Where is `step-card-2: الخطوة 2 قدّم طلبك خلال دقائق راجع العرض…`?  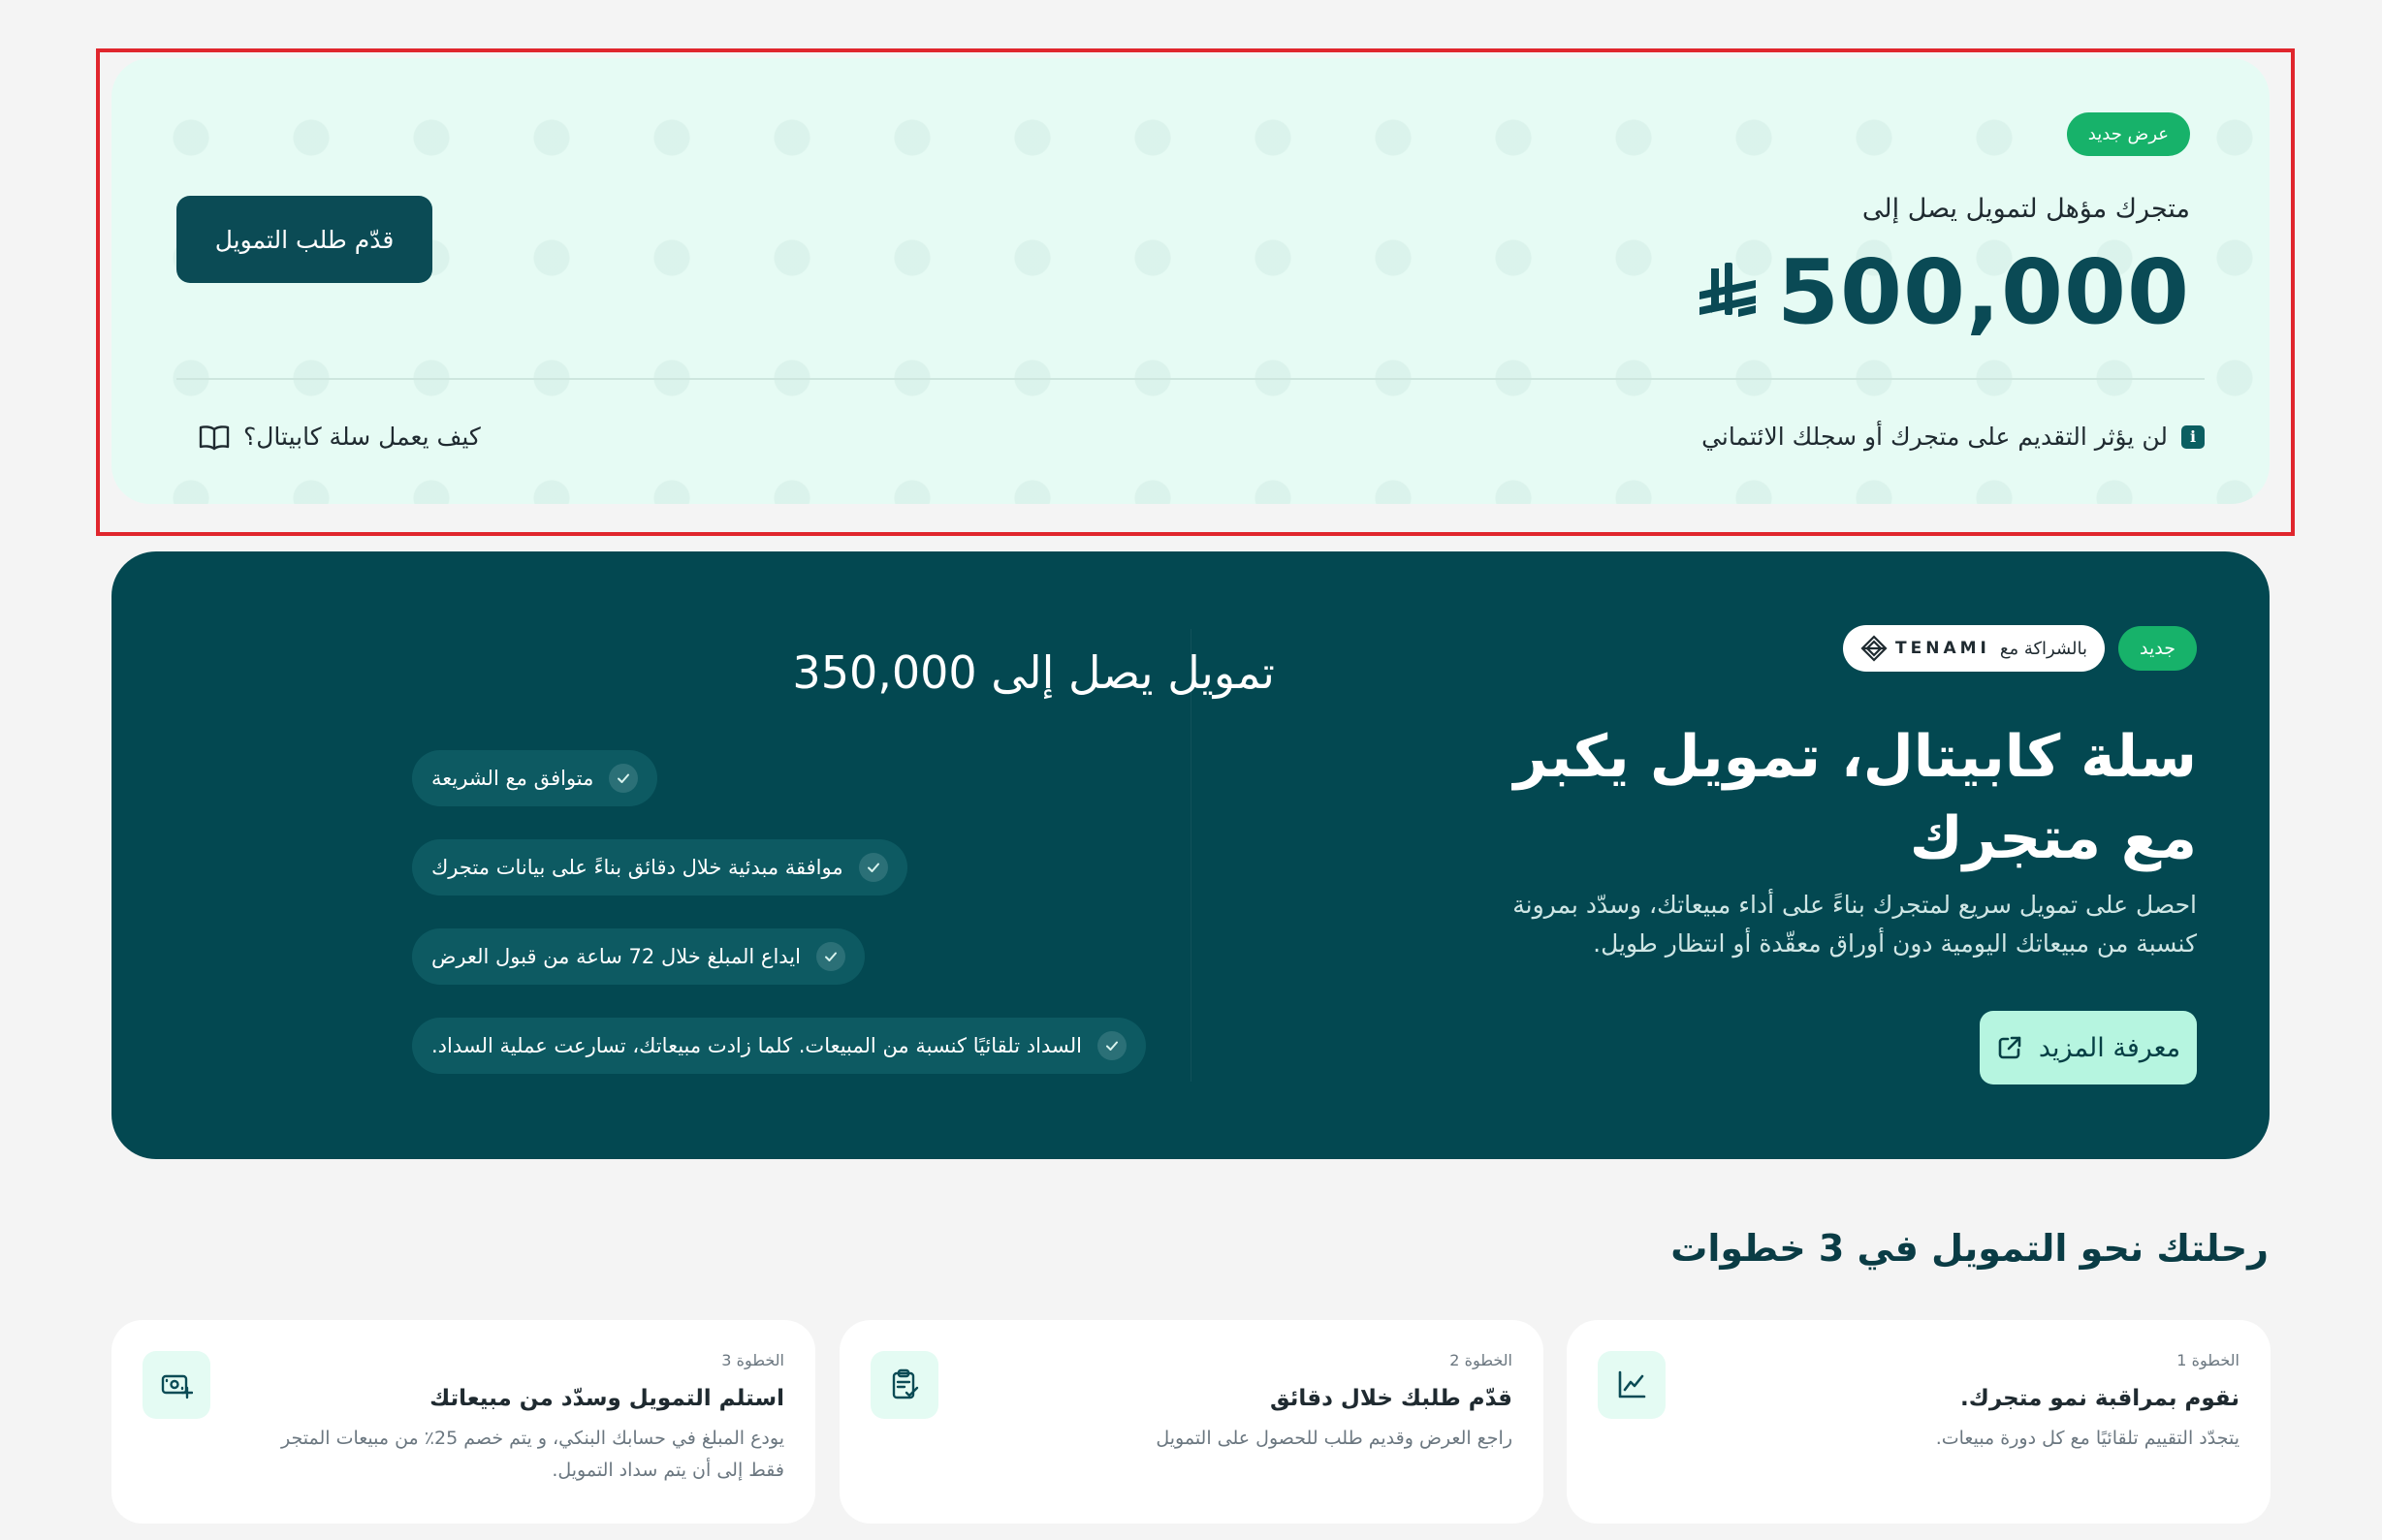 step-card-2: الخطوة 2 قدّم طلبك خلال دقائق راجع العرض… is located at coordinates (1191, 1422).